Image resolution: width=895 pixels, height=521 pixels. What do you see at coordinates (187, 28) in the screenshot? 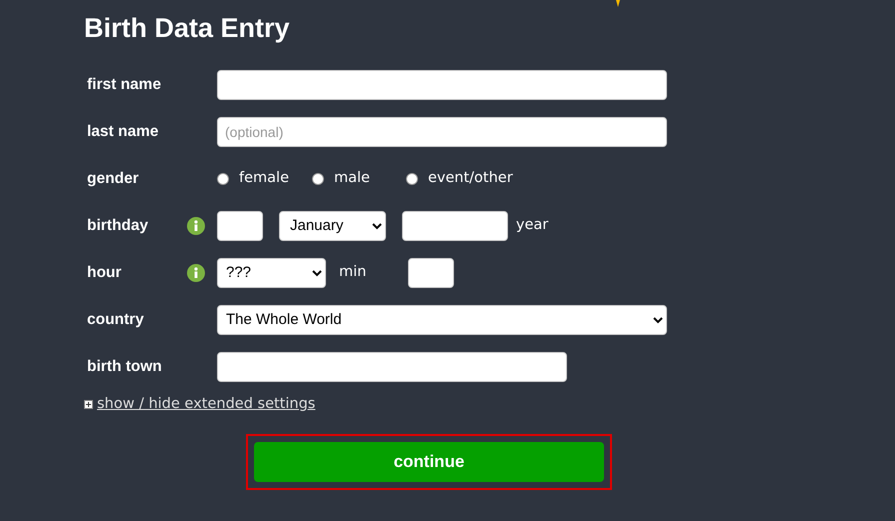
I see `page-title: Birth Data Entry` at bounding box center [187, 28].